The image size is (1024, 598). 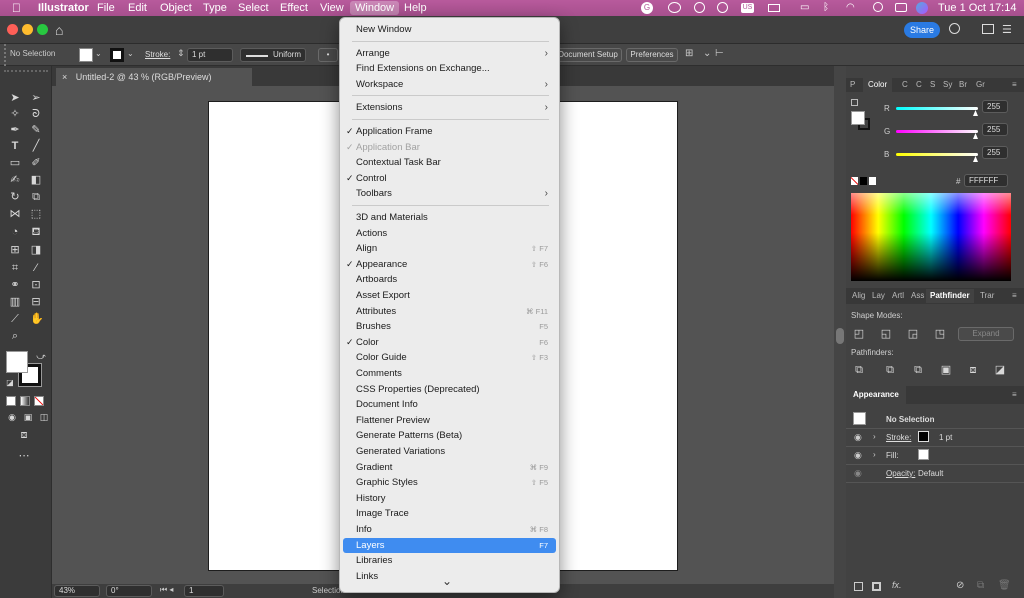 What do you see at coordinates (449, 529) in the screenshot?
I see `menu-item-info: Info ⌘ F8` at bounding box center [449, 529].